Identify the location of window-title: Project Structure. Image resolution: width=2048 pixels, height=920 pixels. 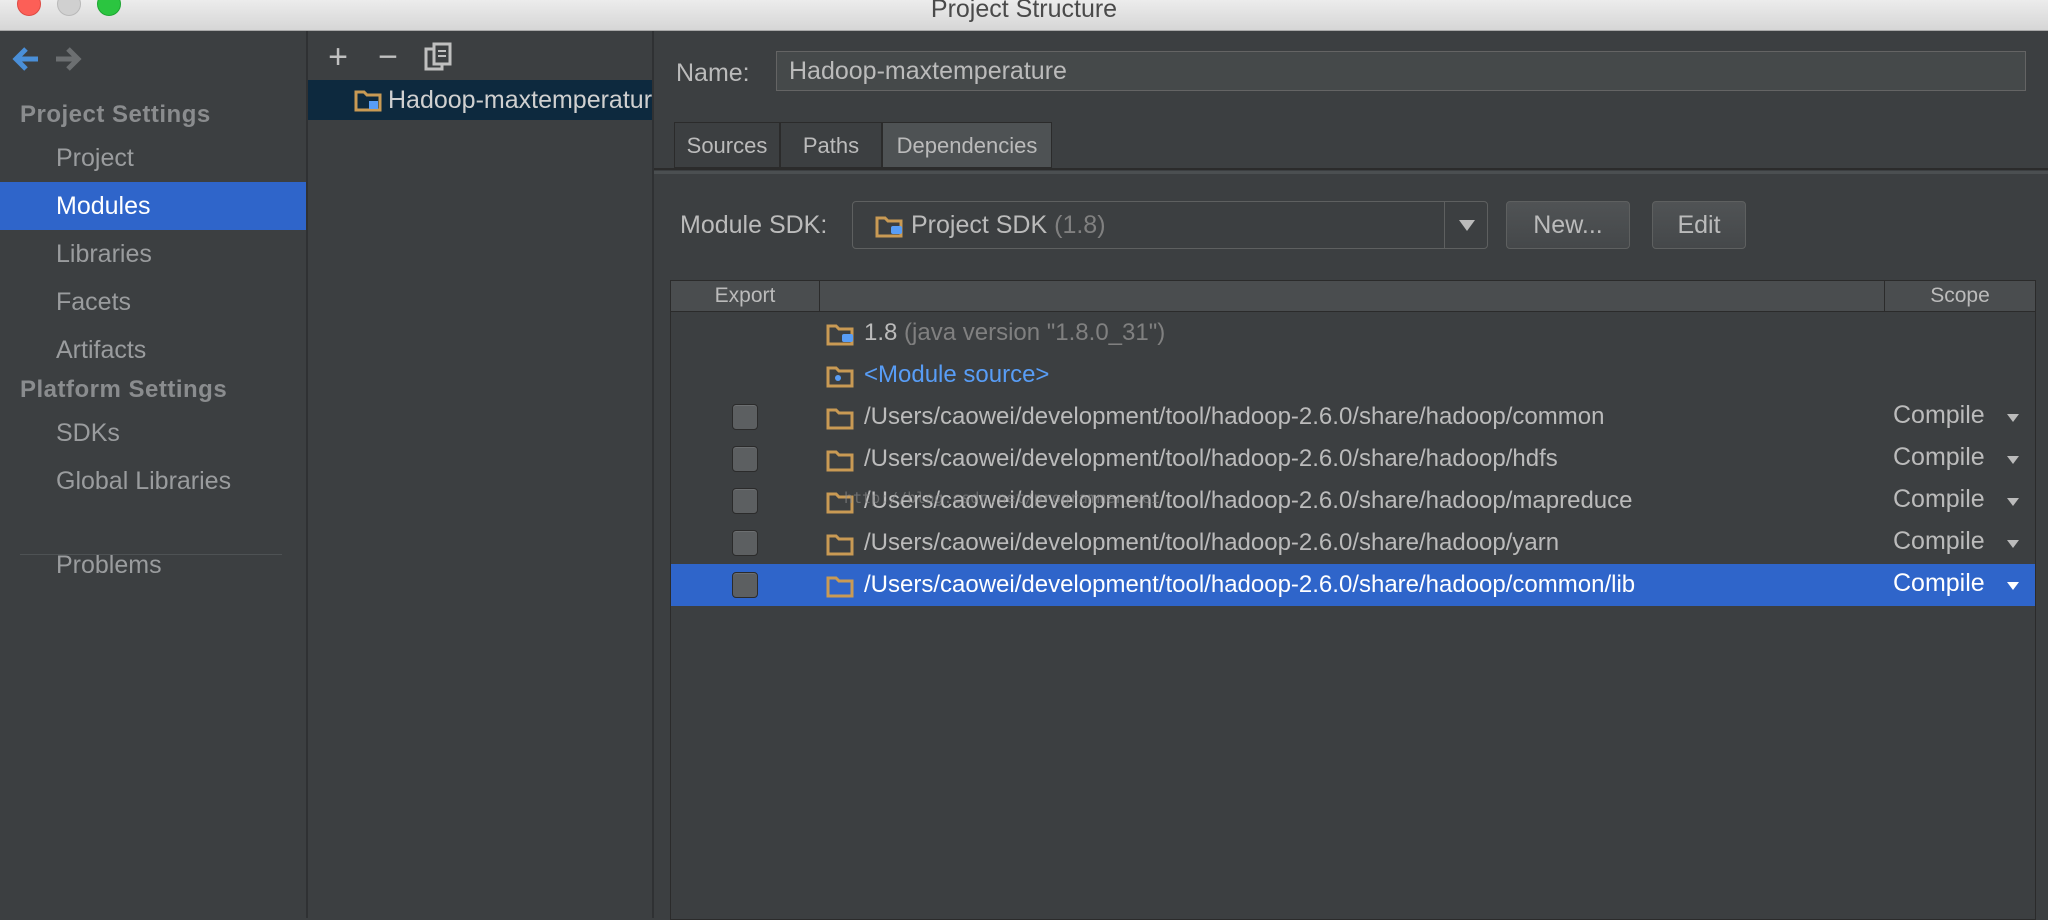
(1024, 11).